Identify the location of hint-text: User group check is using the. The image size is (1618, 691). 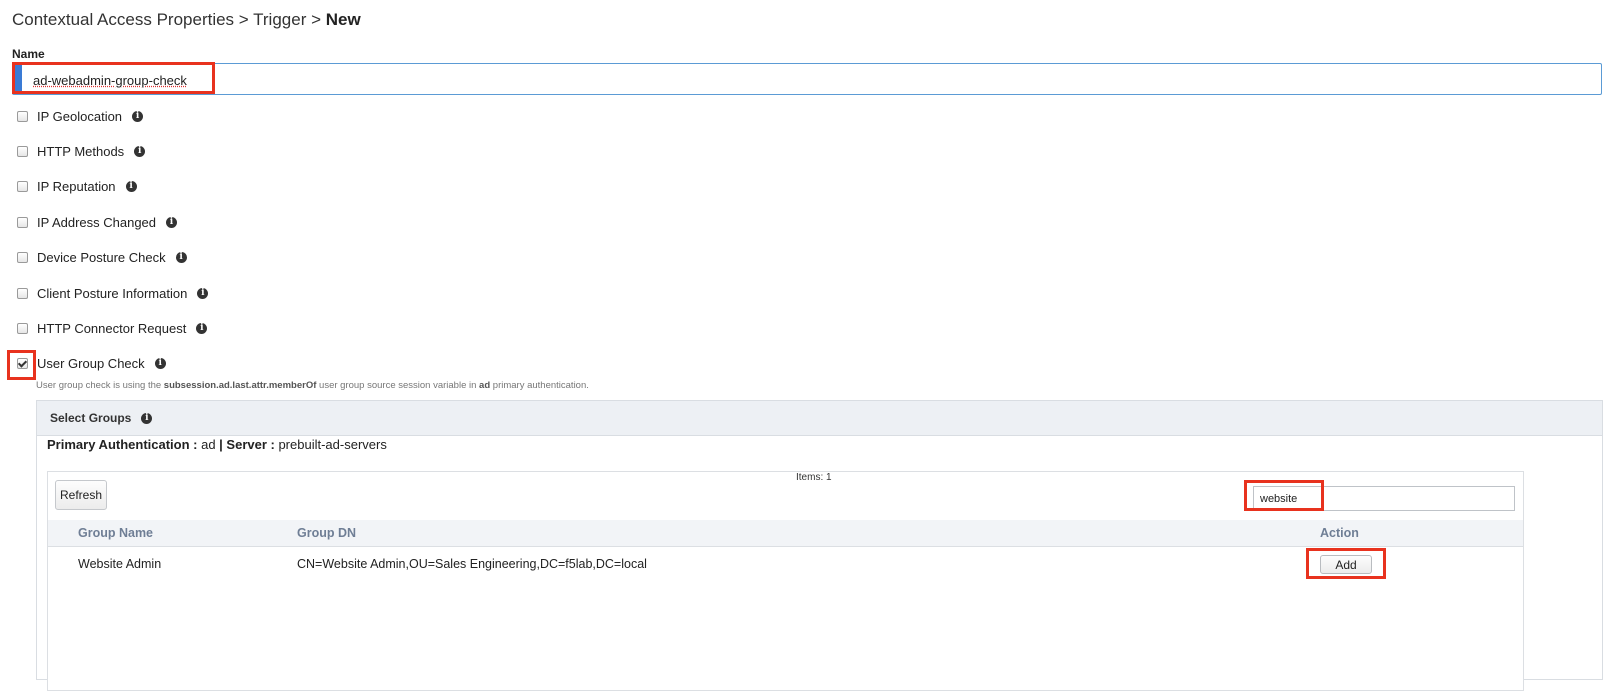
(100, 385).